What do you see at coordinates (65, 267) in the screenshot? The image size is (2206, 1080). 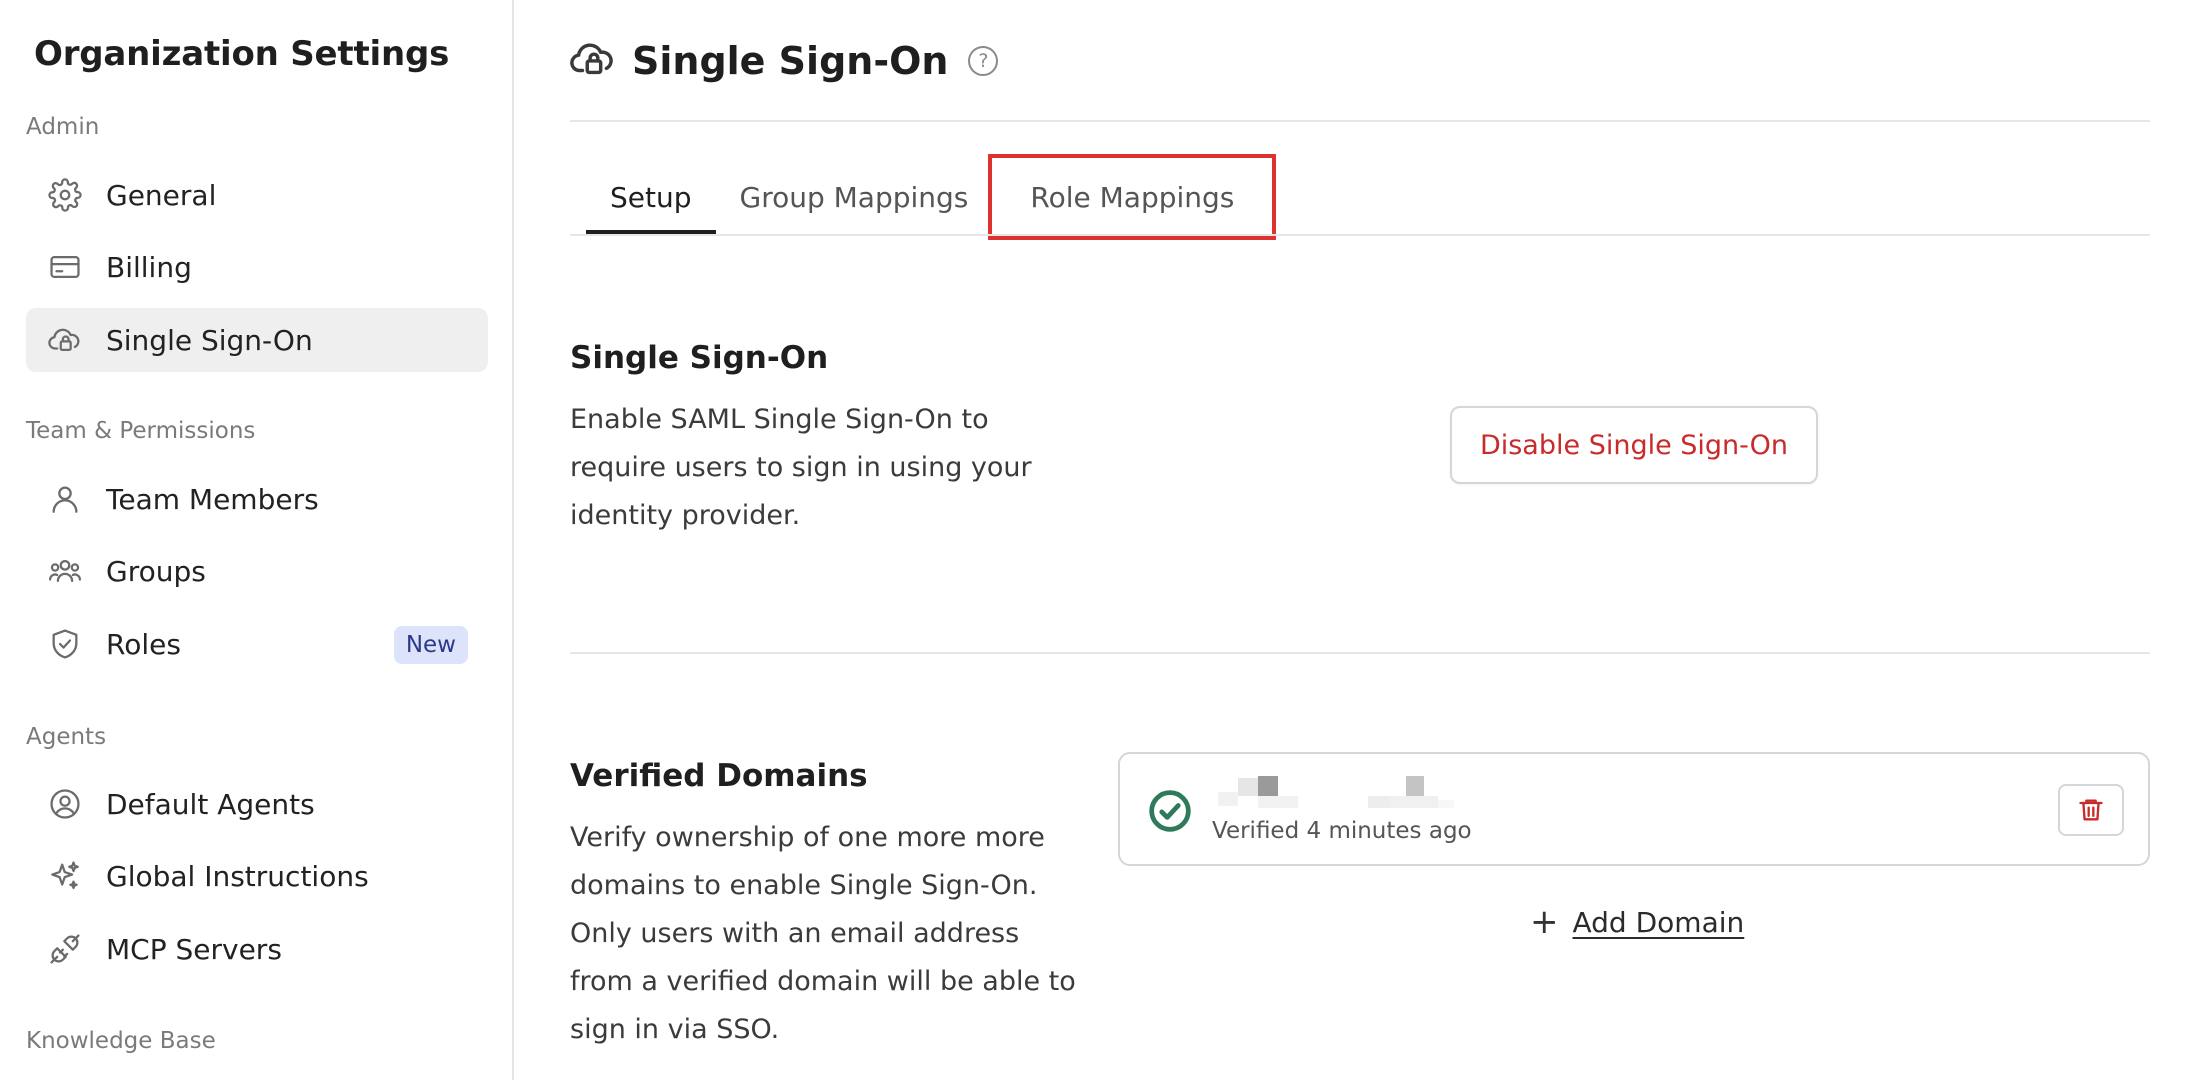 I see `credit-card-icon` at bounding box center [65, 267].